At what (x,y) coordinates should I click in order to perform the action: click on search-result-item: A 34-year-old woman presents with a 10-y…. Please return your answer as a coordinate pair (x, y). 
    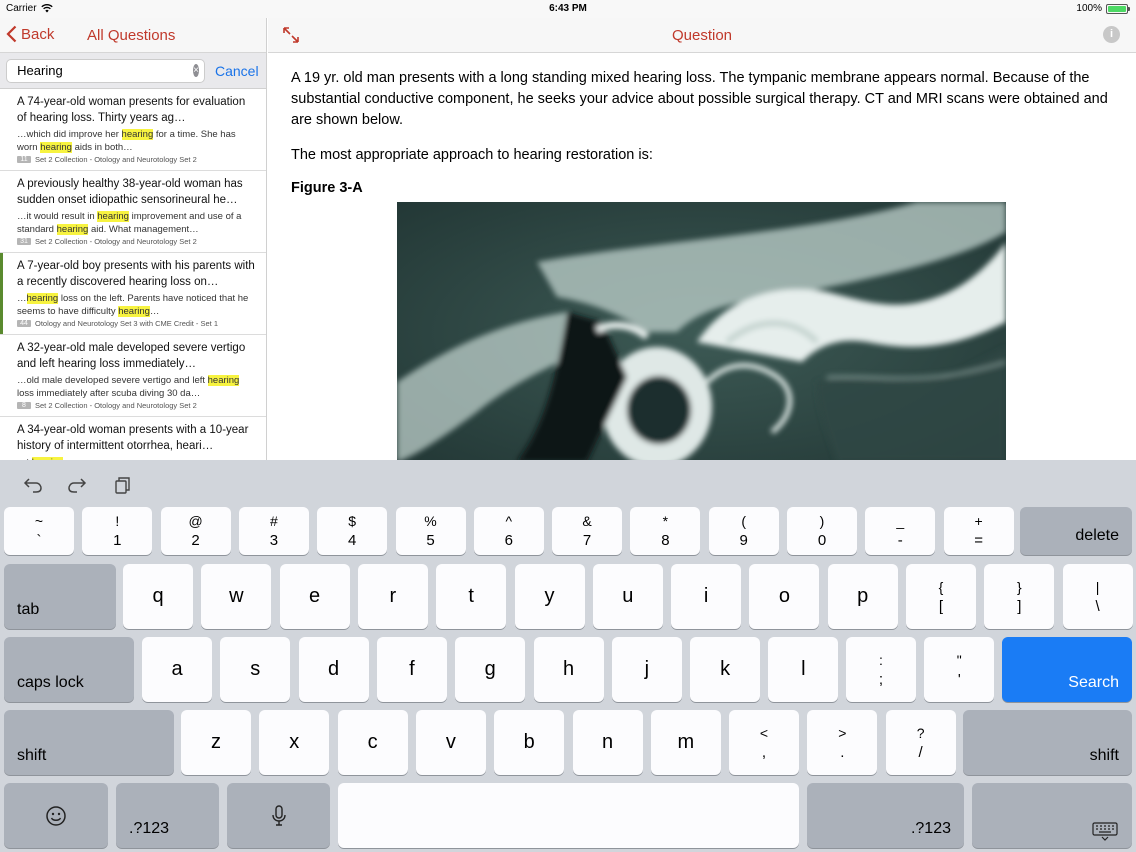
    Looking at the image, I should click on (133, 438).